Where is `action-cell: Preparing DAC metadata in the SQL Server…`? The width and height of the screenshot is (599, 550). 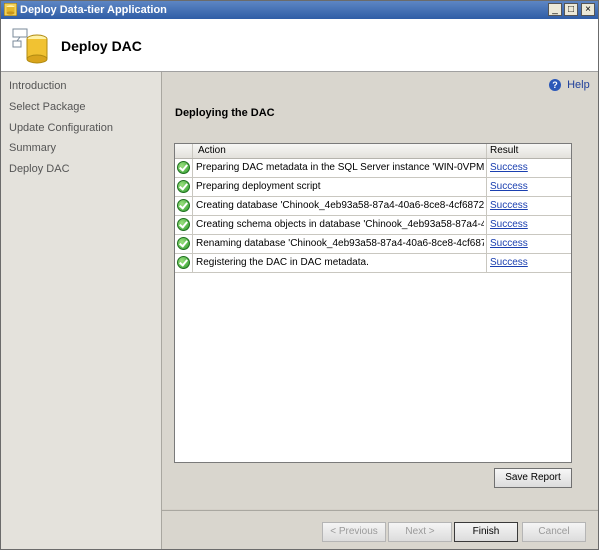 action-cell: Preparing DAC metadata in the SQL Server… is located at coordinates (340, 167).